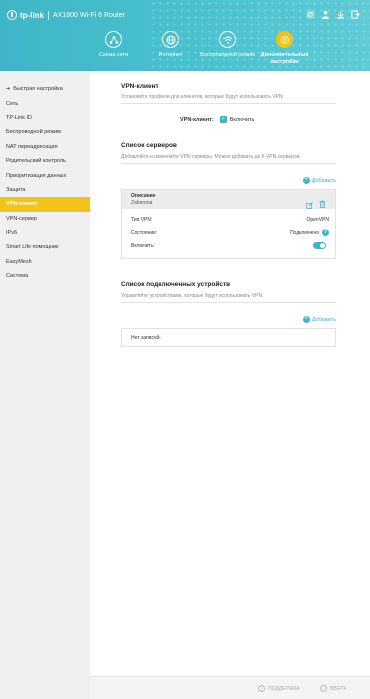  Describe the element at coordinates (45, 190) in the screenshot. I see `sidebar-item-security: Защита` at that location.